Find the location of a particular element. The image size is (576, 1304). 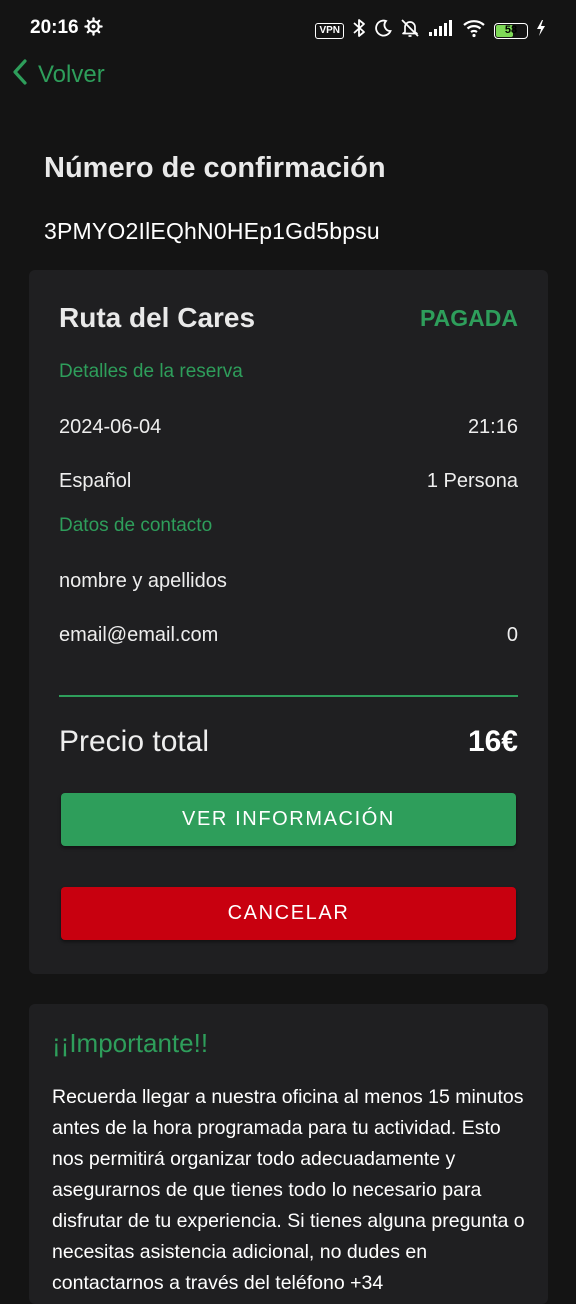

booking-time: 21:16 is located at coordinates (492, 426).